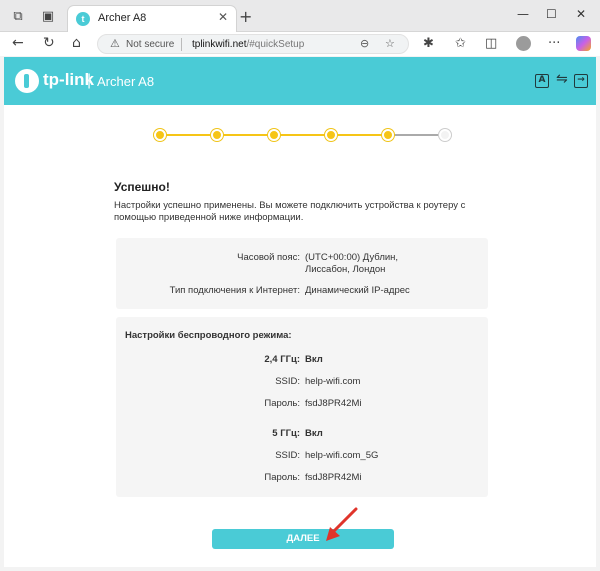 Image resolution: width=600 pixels, height=571 pixels. What do you see at coordinates (142, 187) in the screenshot?
I see `page-title: Успешно!` at bounding box center [142, 187].